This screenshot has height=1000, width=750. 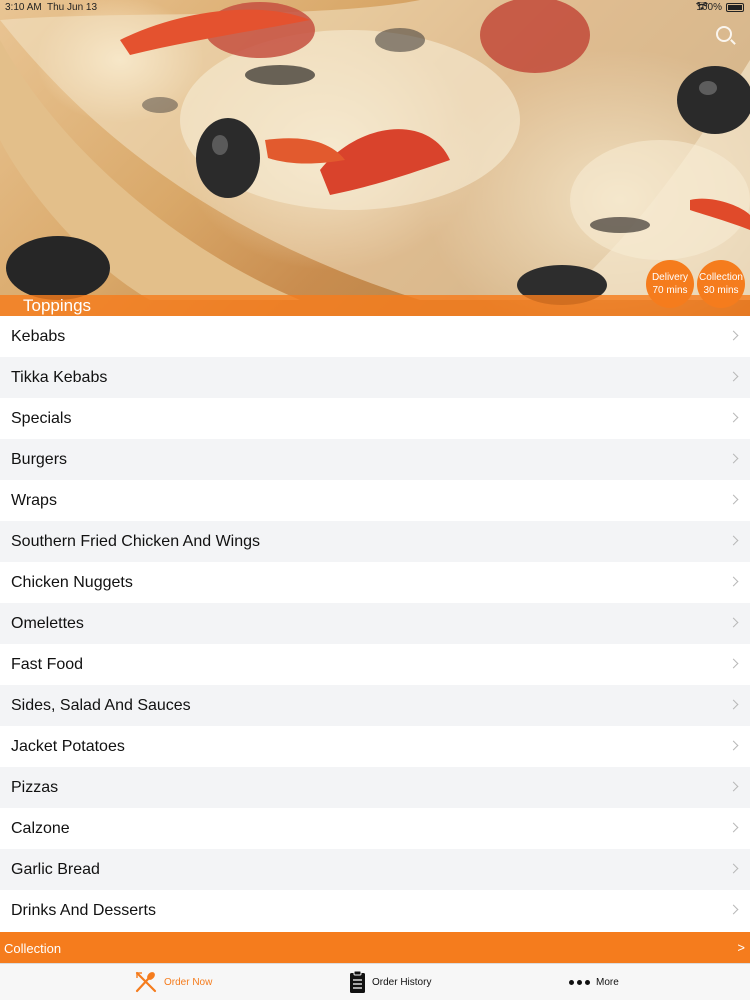 I want to click on collection-badge-label: Collection, so click(x=721, y=277).